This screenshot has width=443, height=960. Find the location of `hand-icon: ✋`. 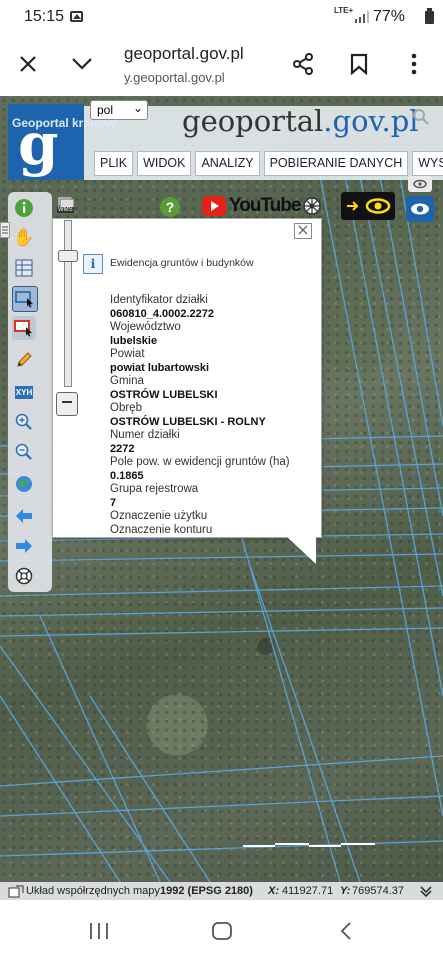

hand-icon: ✋ is located at coordinates (24, 237).